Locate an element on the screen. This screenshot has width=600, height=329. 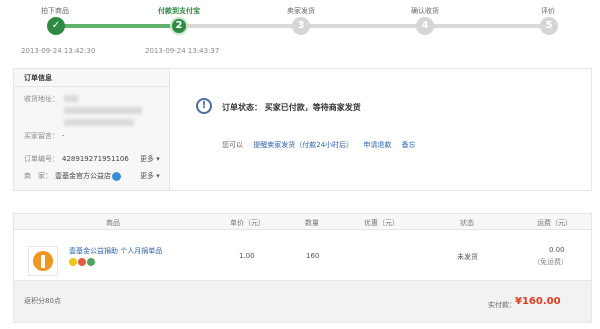
step-label-3: 卖家发货 is located at coordinates (301, 11).